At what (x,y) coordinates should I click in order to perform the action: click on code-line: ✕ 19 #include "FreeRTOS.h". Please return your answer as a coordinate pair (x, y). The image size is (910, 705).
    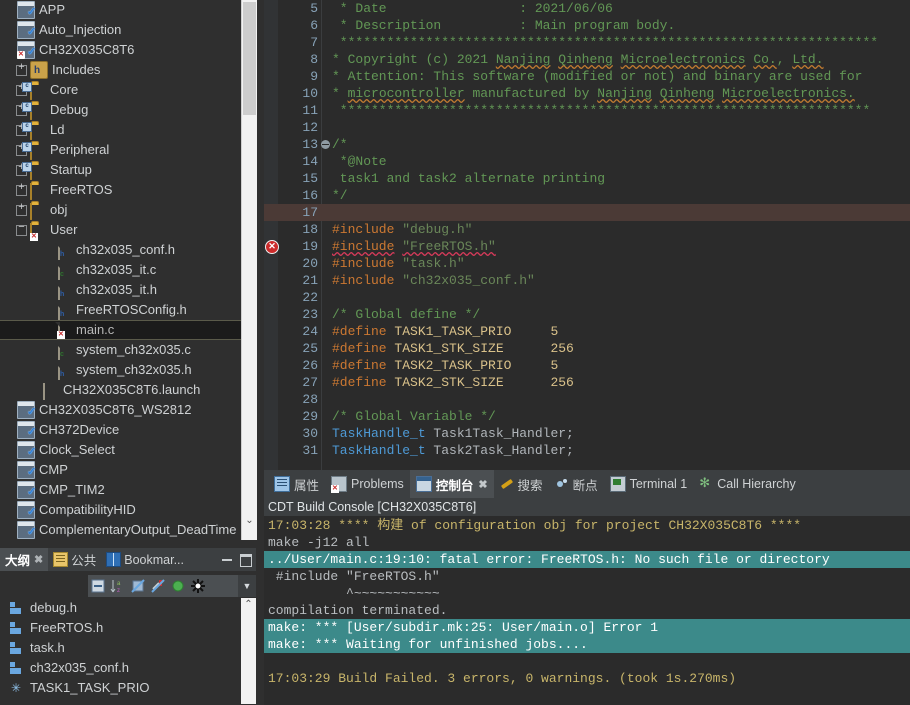
    Looking at the image, I should click on (587, 246).